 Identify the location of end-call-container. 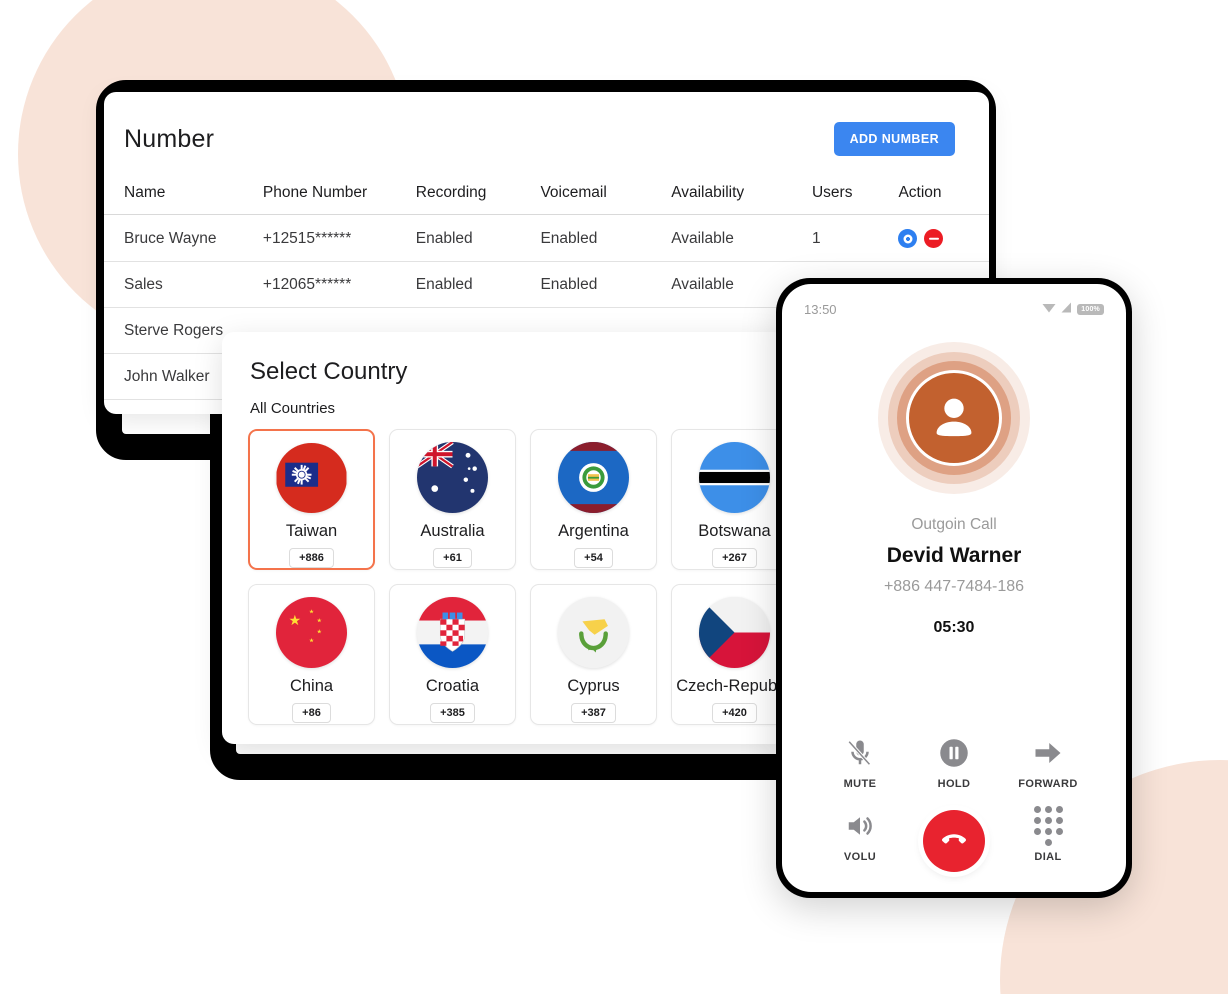
(954, 840).